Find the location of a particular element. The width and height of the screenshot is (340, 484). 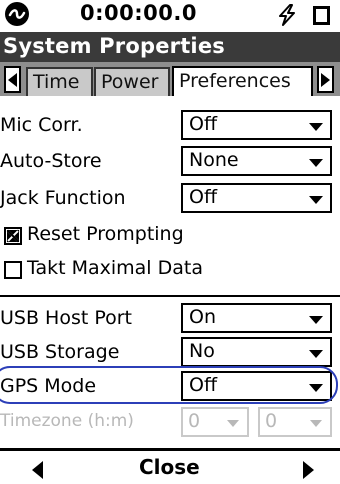

window-title: System Properties is located at coordinates (114, 46).